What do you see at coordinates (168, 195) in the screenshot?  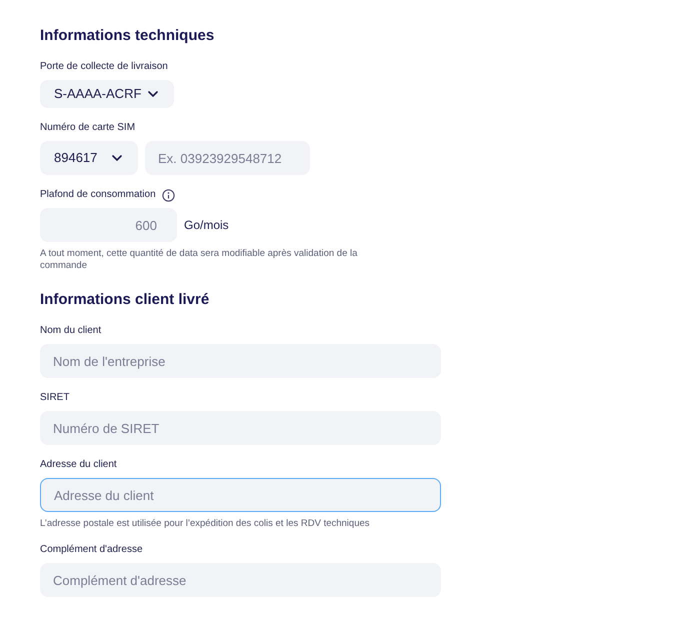 I see `info-icon` at bounding box center [168, 195].